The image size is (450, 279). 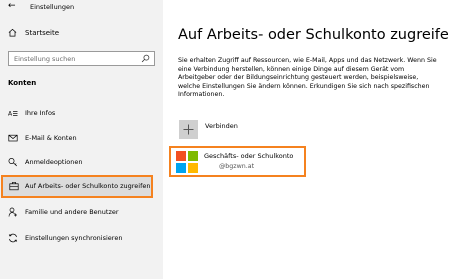 I want to click on sidebar-item-familie: Familie und andere Benutzer, so click(x=81, y=212).